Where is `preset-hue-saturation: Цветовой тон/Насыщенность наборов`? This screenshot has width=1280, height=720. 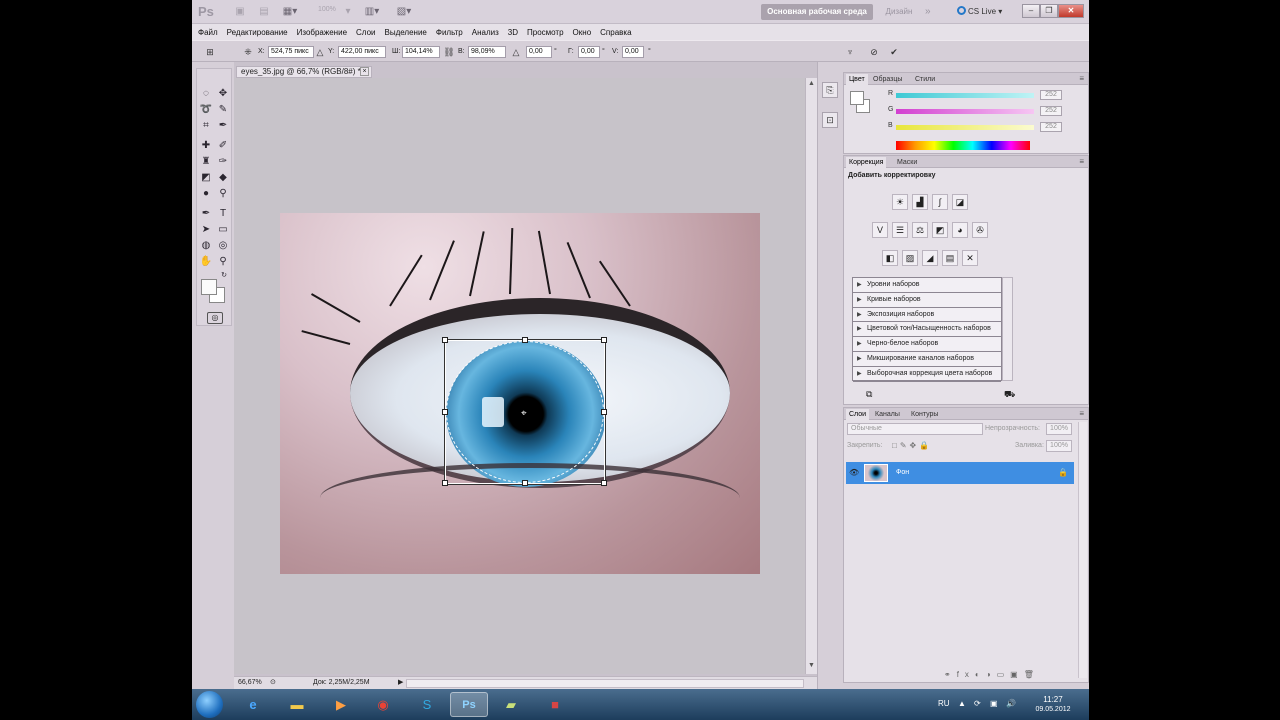 preset-hue-saturation: Цветовой тон/Насыщенность наборов is located at coordinates (927, 330).